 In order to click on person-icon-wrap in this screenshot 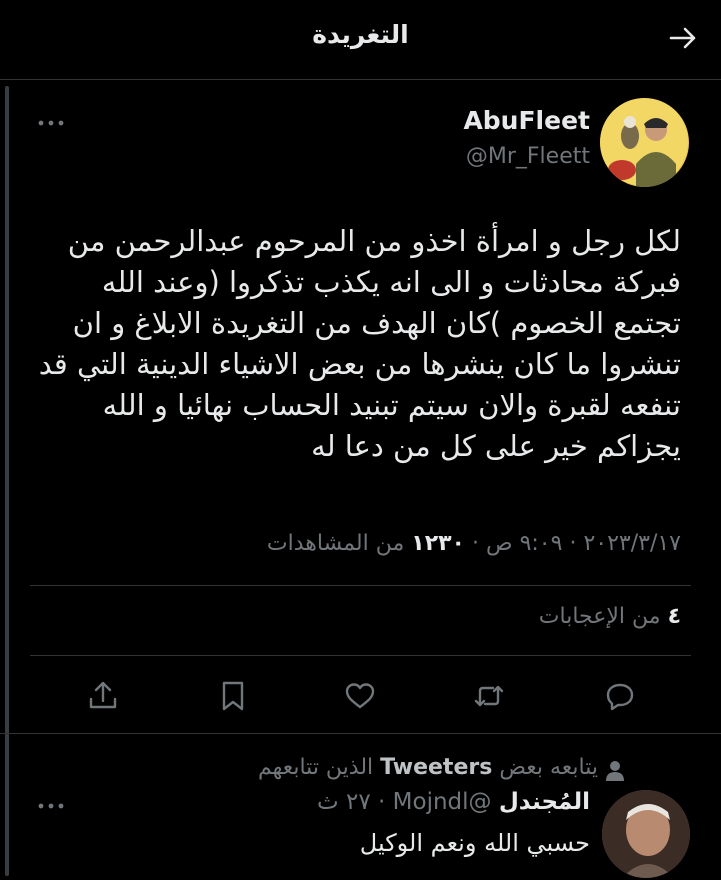, I will do `click(615, 773)`.